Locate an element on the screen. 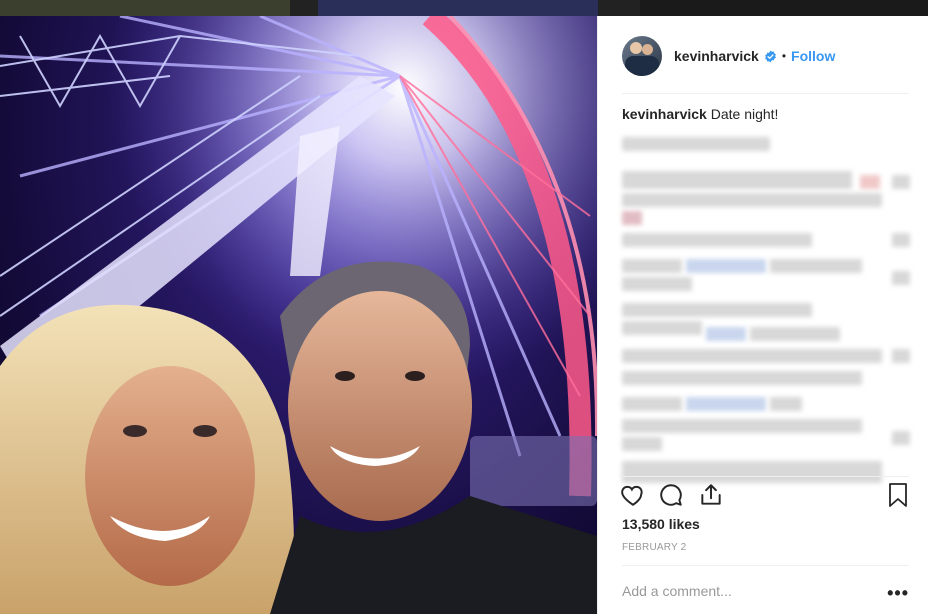 The width and height of the screenshot is (928, 614). share-icon is located at coordinates (711, 495).